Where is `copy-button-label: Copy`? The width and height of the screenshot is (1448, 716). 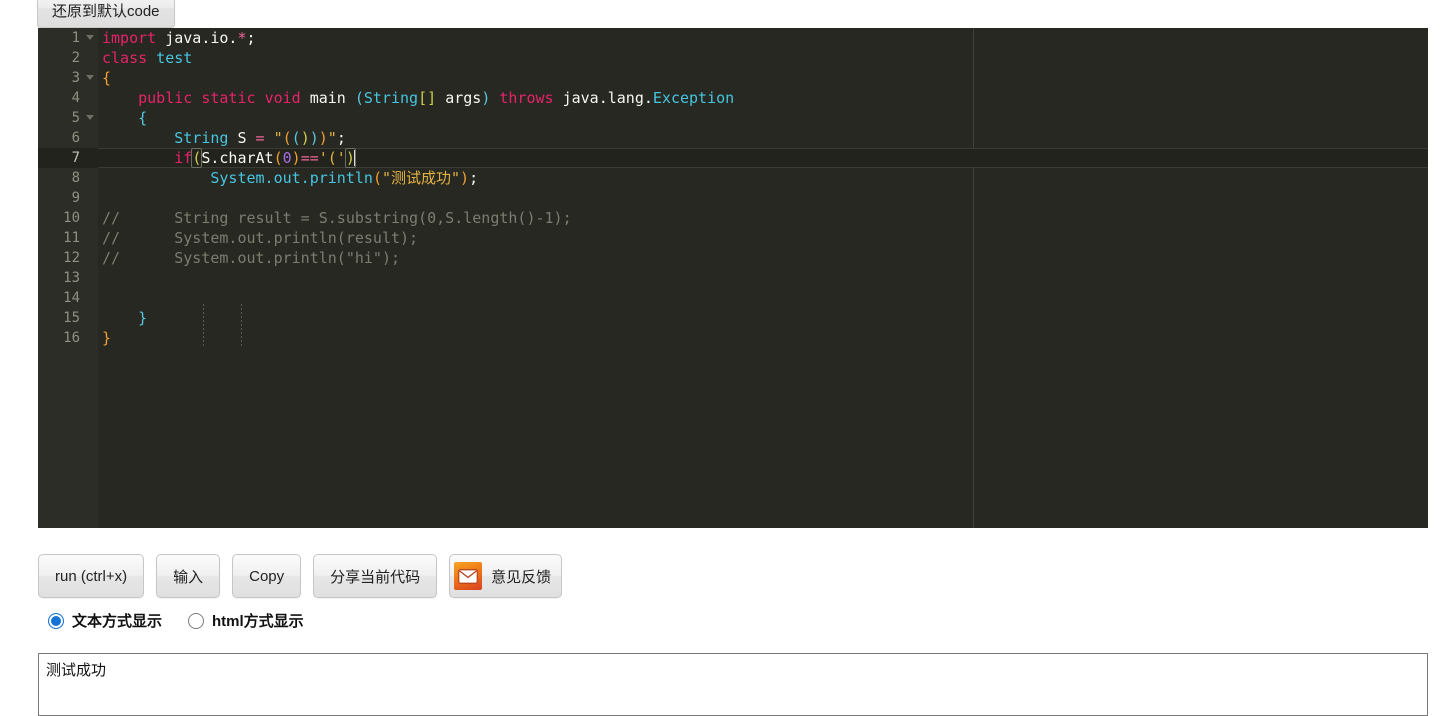 copy-button-label: Copy is located at coordinates (267, 576).